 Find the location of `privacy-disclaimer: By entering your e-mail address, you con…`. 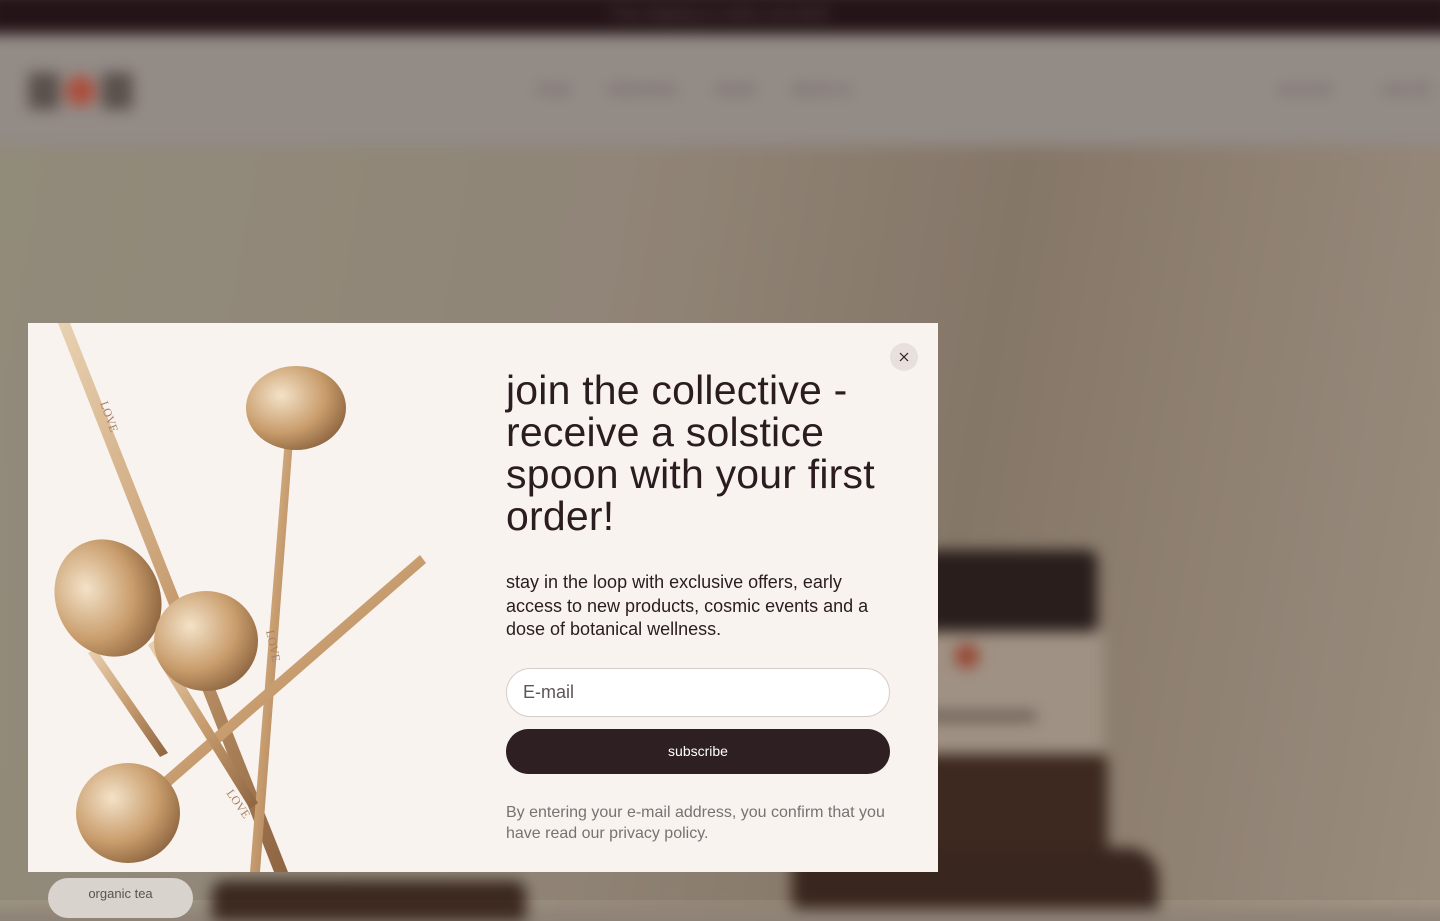

privacy-disclaimer: By entering your e-mail address, you con… is located at coordinates (695, 823).